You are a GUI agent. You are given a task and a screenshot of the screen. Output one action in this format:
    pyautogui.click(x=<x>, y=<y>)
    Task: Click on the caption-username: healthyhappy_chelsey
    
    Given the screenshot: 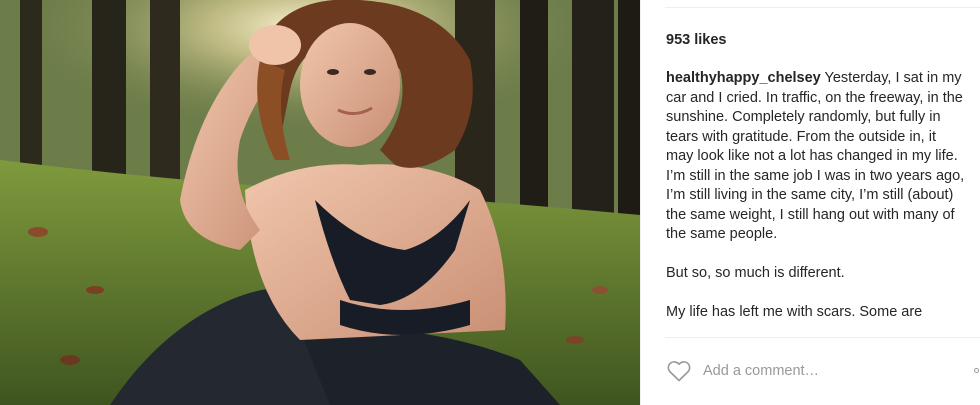 What is the action you would take?
    pyautogui.click(x=743, y=78)
    